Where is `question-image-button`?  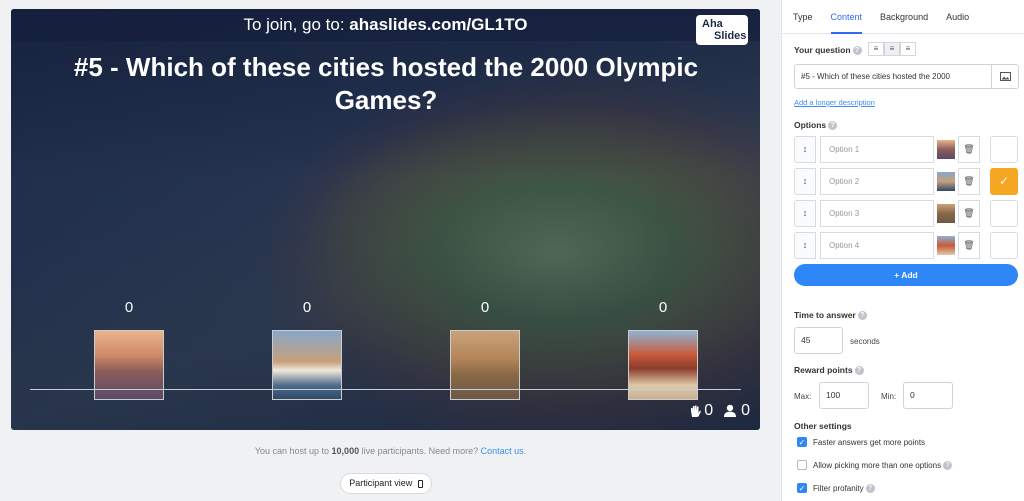 question-image-button is located at coordinates (1005, 76).